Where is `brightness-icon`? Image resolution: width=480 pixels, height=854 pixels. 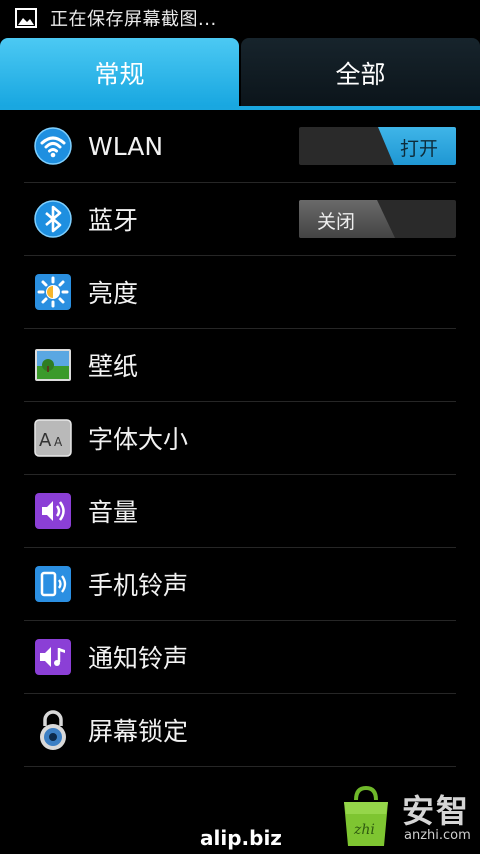 brightness-icon is located at coordinates (53, 292).